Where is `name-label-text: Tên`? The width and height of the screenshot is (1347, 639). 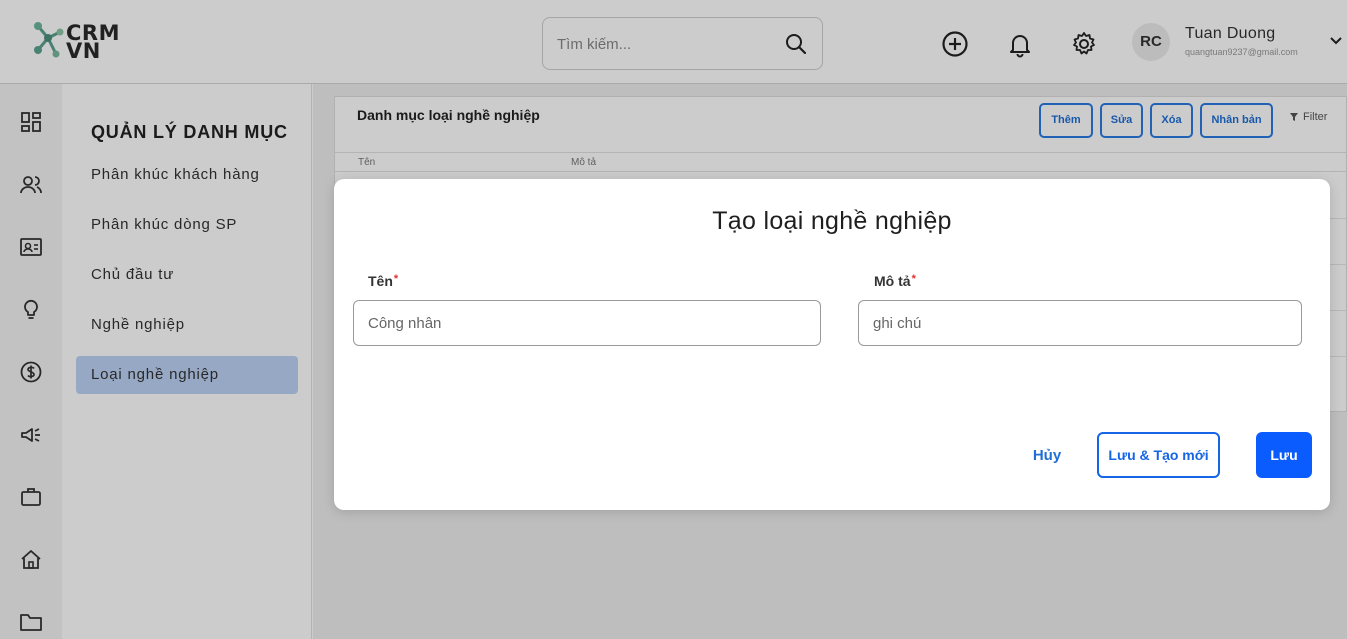
name-label-text: Tên is located at coordinates (380, 281).